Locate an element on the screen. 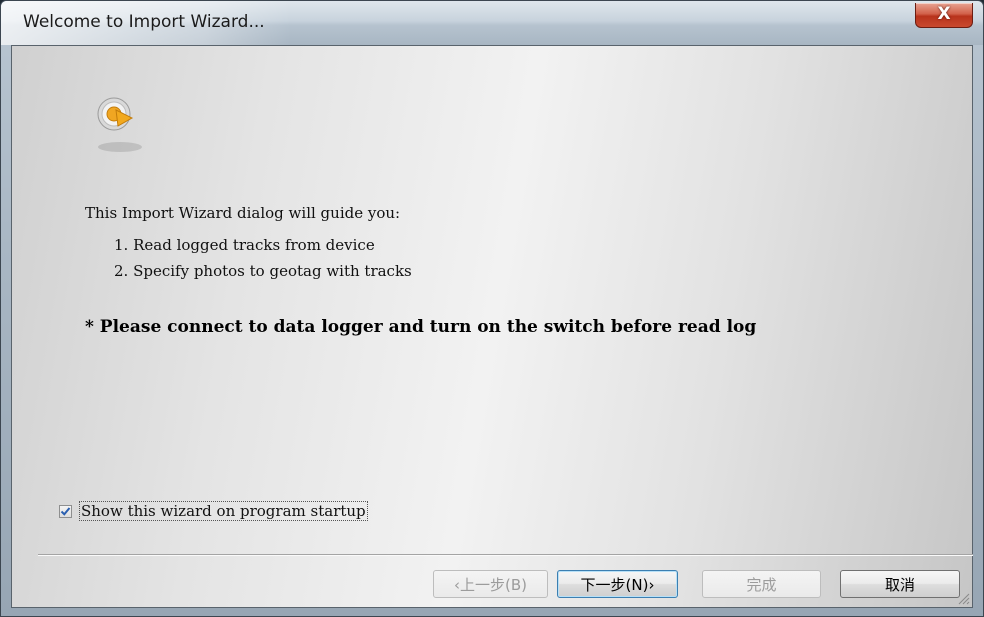 The image size is (984, 617). show-on-startup-checkbox is located at coordinates (65, 511).